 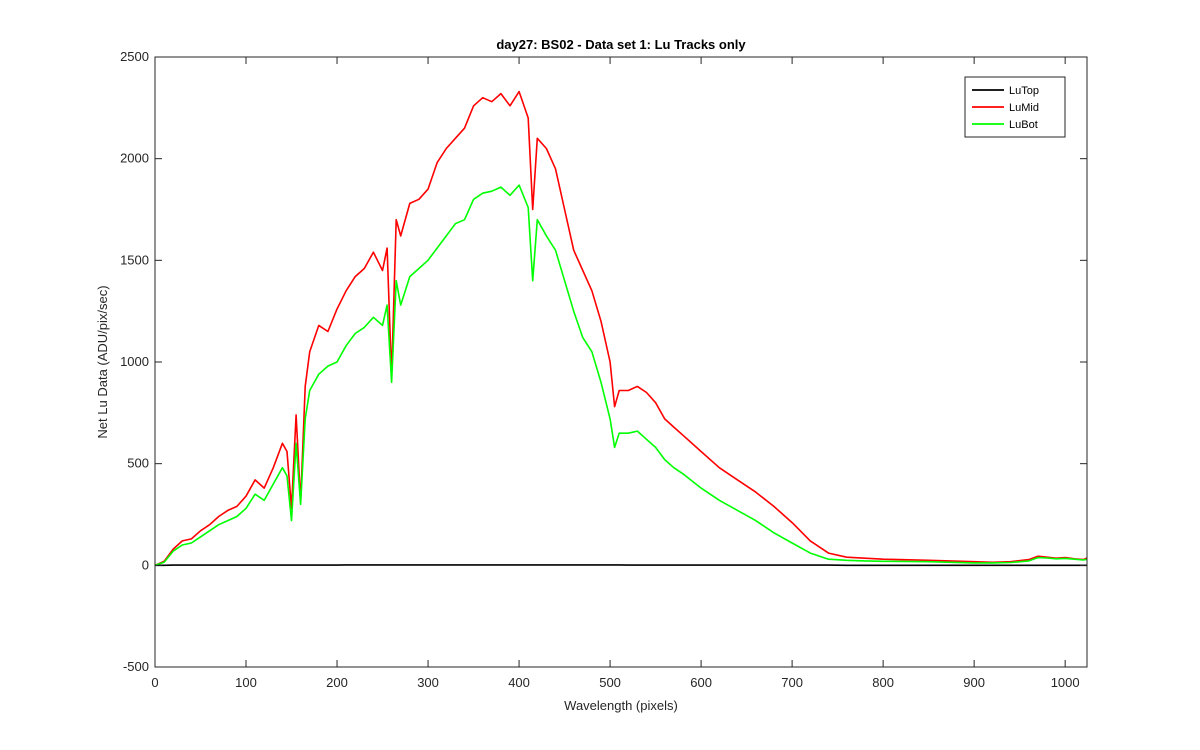 What do you see at coordinates (145, 564) in the screenshot?
I see `y-tick-label: 0` at bounding box center [145, 564].